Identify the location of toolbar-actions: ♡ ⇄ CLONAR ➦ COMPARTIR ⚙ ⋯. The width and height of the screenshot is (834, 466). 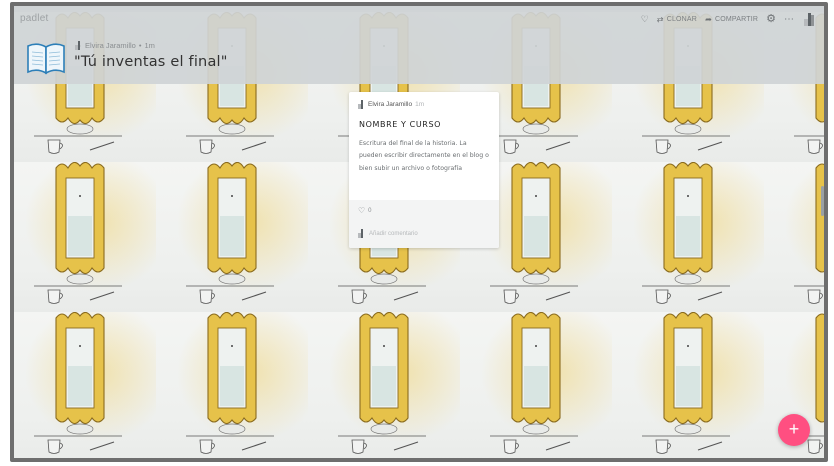
(727, 19).